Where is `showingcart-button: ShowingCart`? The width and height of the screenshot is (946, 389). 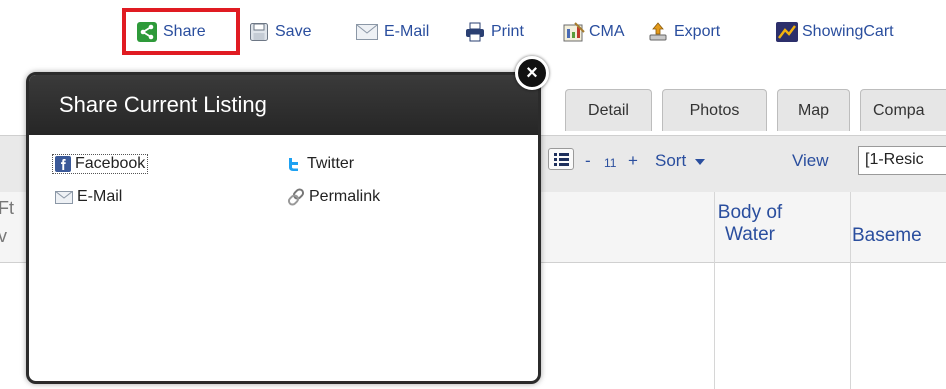
showingcart-button: ShowingCart is located at coordinates (835, 32).